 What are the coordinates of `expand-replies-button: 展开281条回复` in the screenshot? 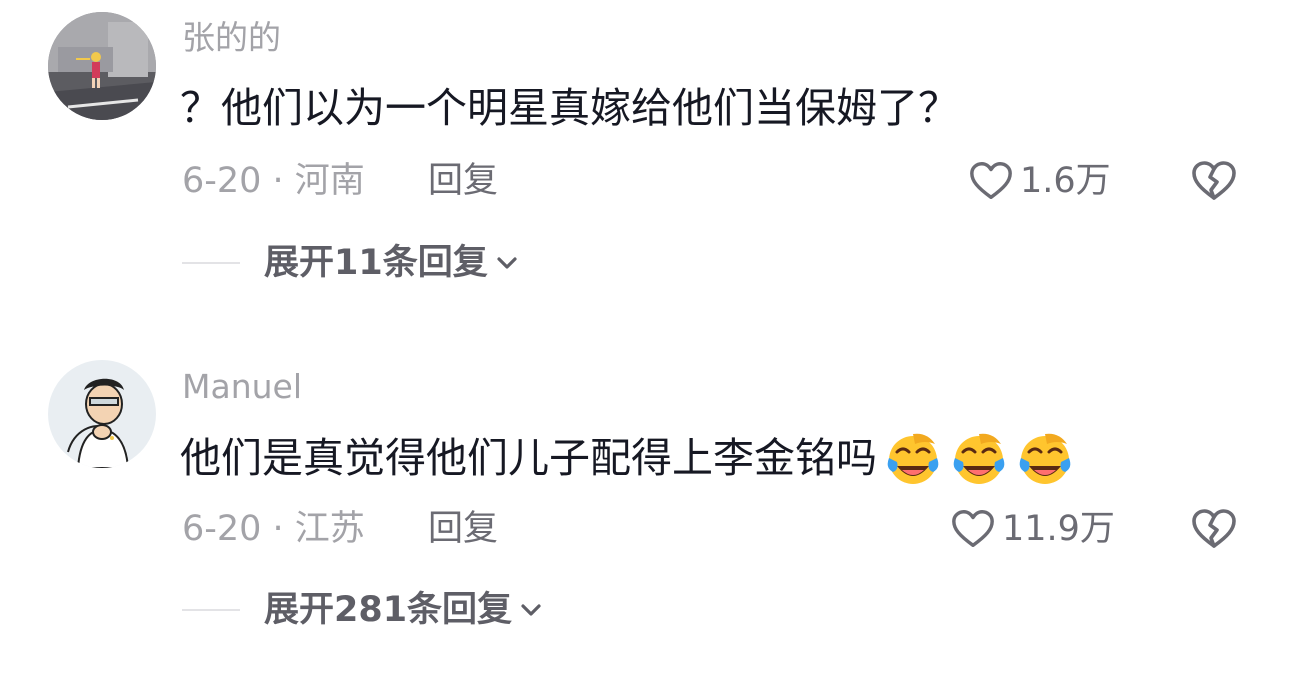 It's located at (363, 610).